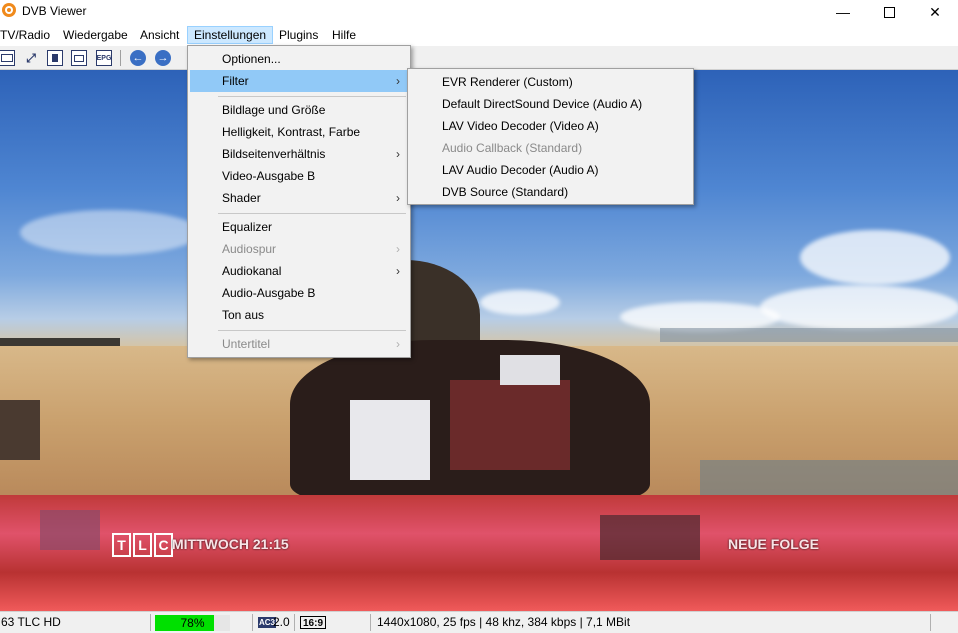 This screenshot has width=958, height=633. Describe the element at coordinates (281, 622) in the screenshot. I see `audio-channels: 2.0` at that location.